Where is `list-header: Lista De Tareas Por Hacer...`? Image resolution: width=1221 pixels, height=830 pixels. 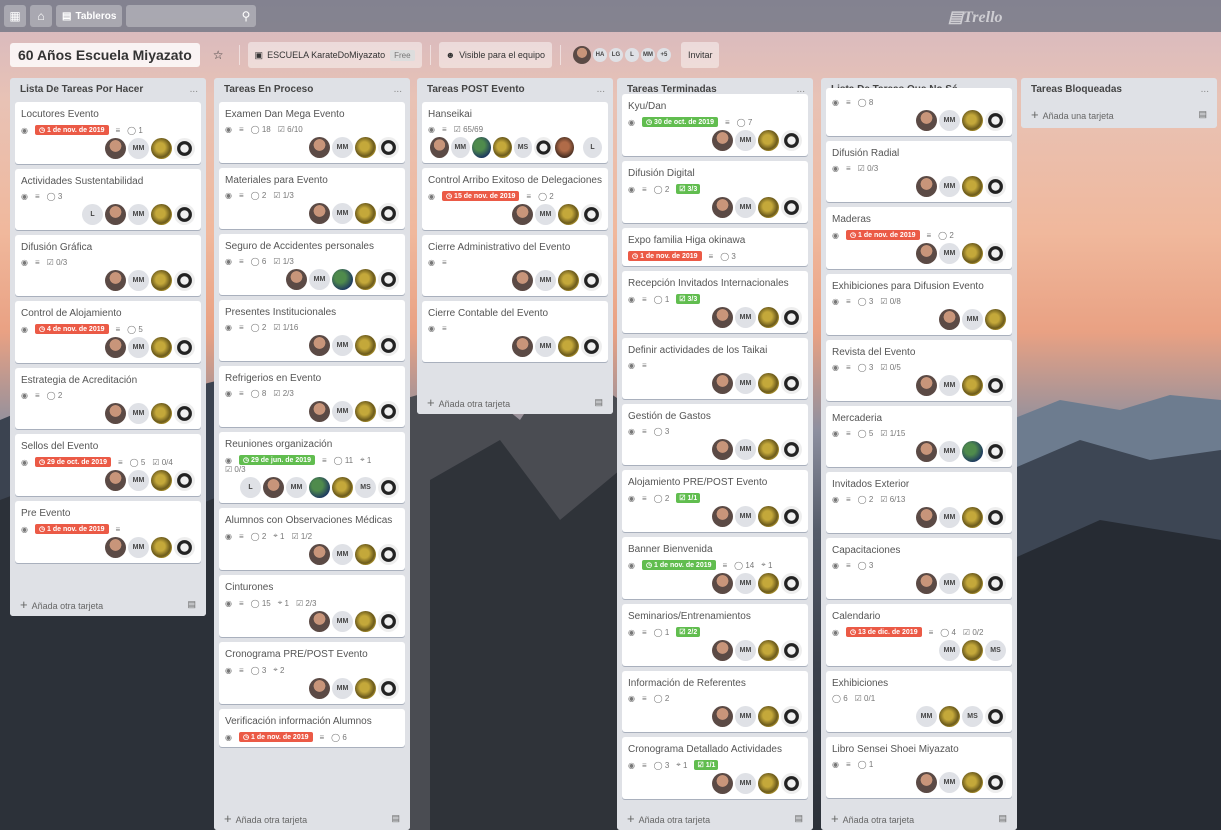
list-header: Lista De Tareas Por Hacer... is located at coordinates (108, 90).